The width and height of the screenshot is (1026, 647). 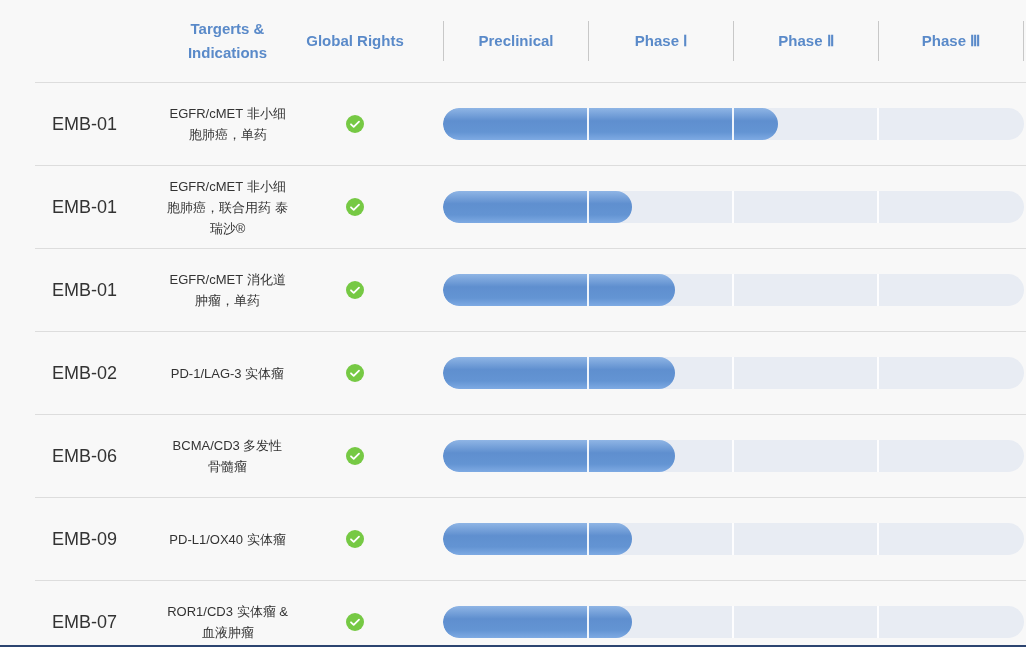 What do you see at coordinates (85, 622) in the screenshot?
I see `drug-name: EMB-07` at bounding box center [85, 622].